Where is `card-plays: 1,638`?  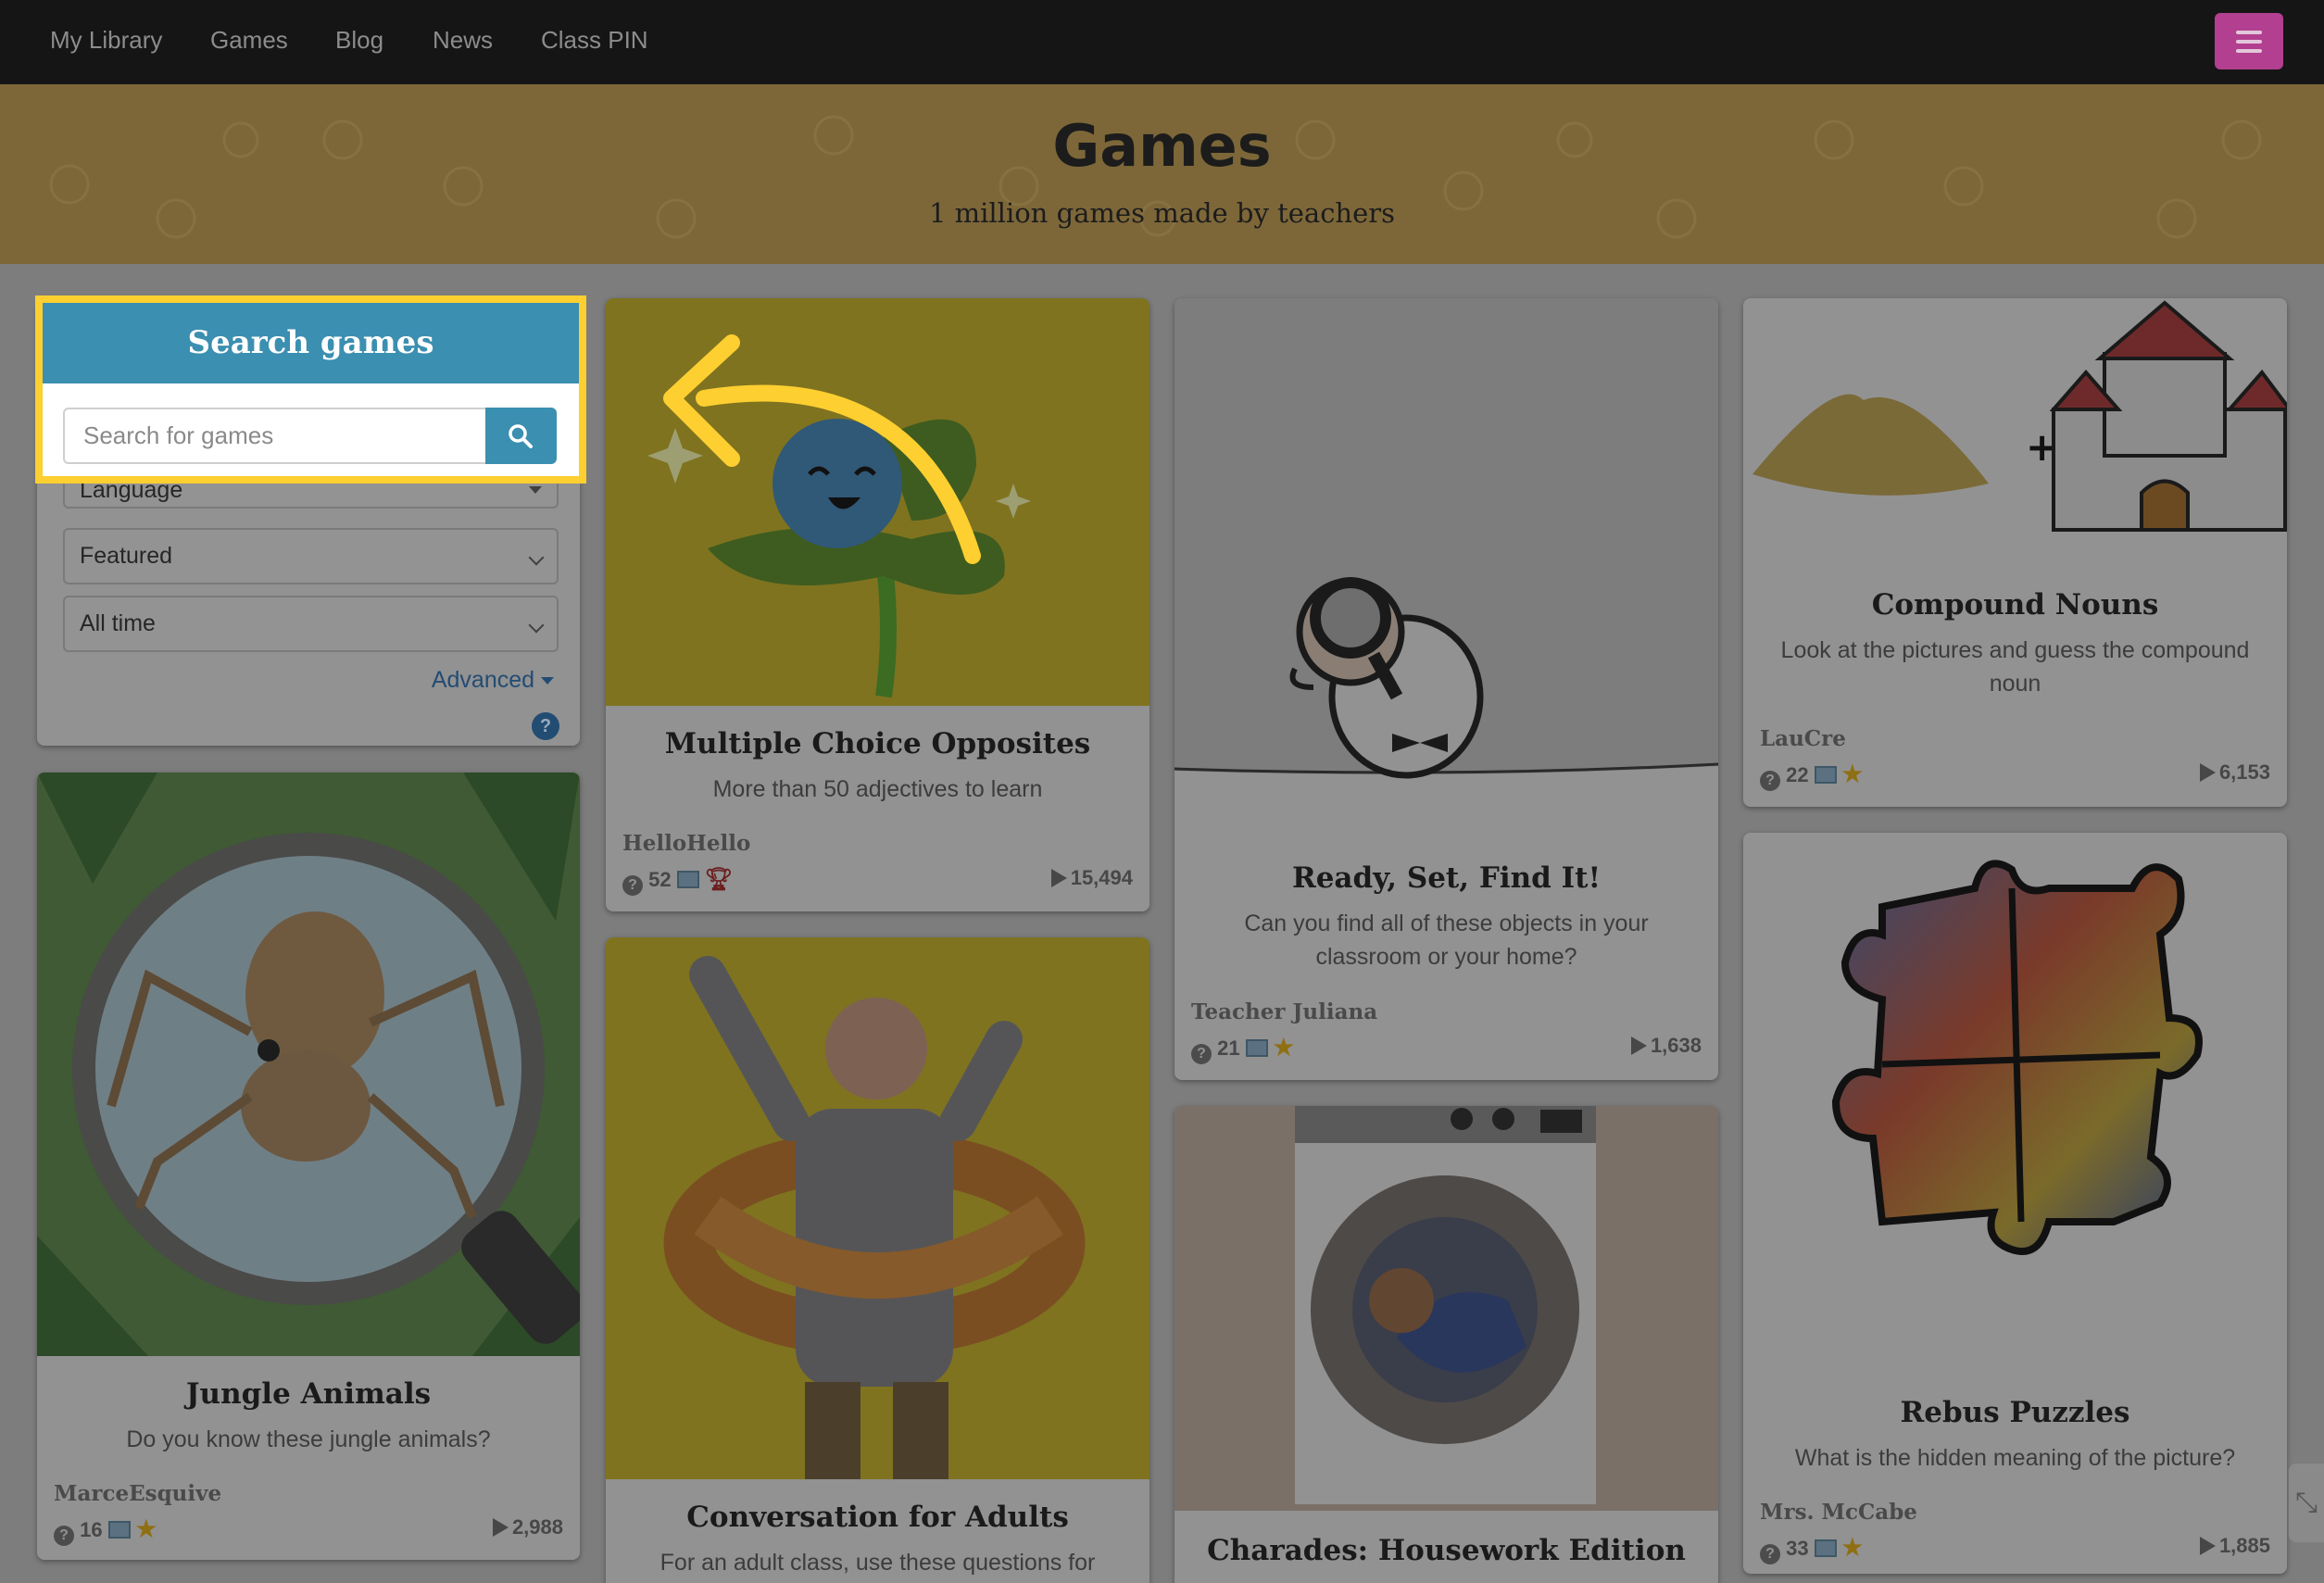
card-plays: 1,638 is located at coordinates (1666, 1046).